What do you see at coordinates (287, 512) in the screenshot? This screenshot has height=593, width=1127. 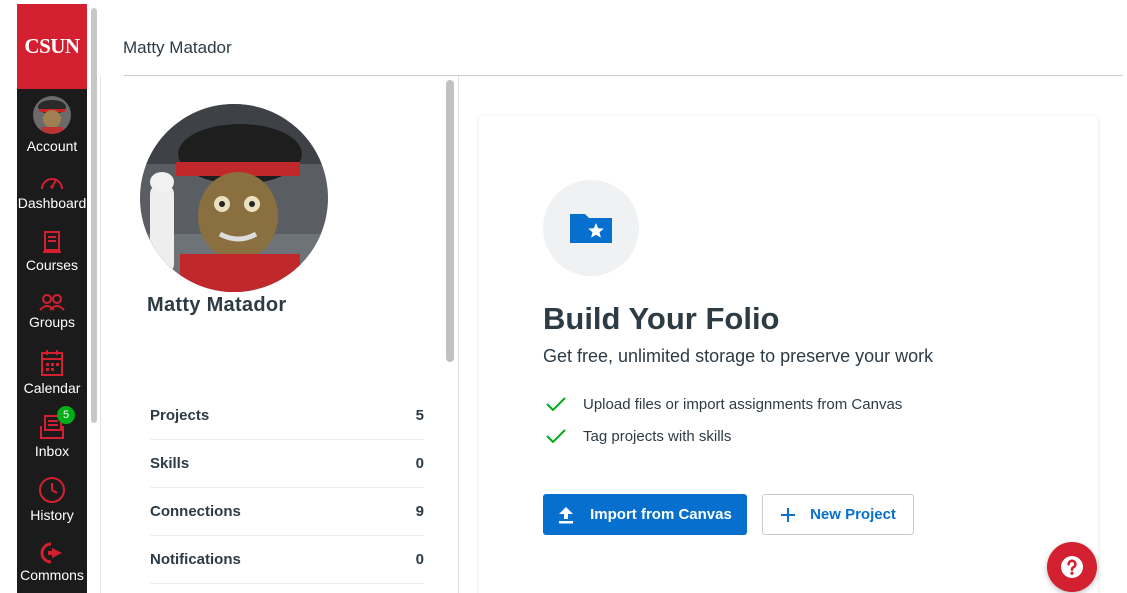 I see `stat-row-connections: Connections 9` at bounding box center [287, 512].